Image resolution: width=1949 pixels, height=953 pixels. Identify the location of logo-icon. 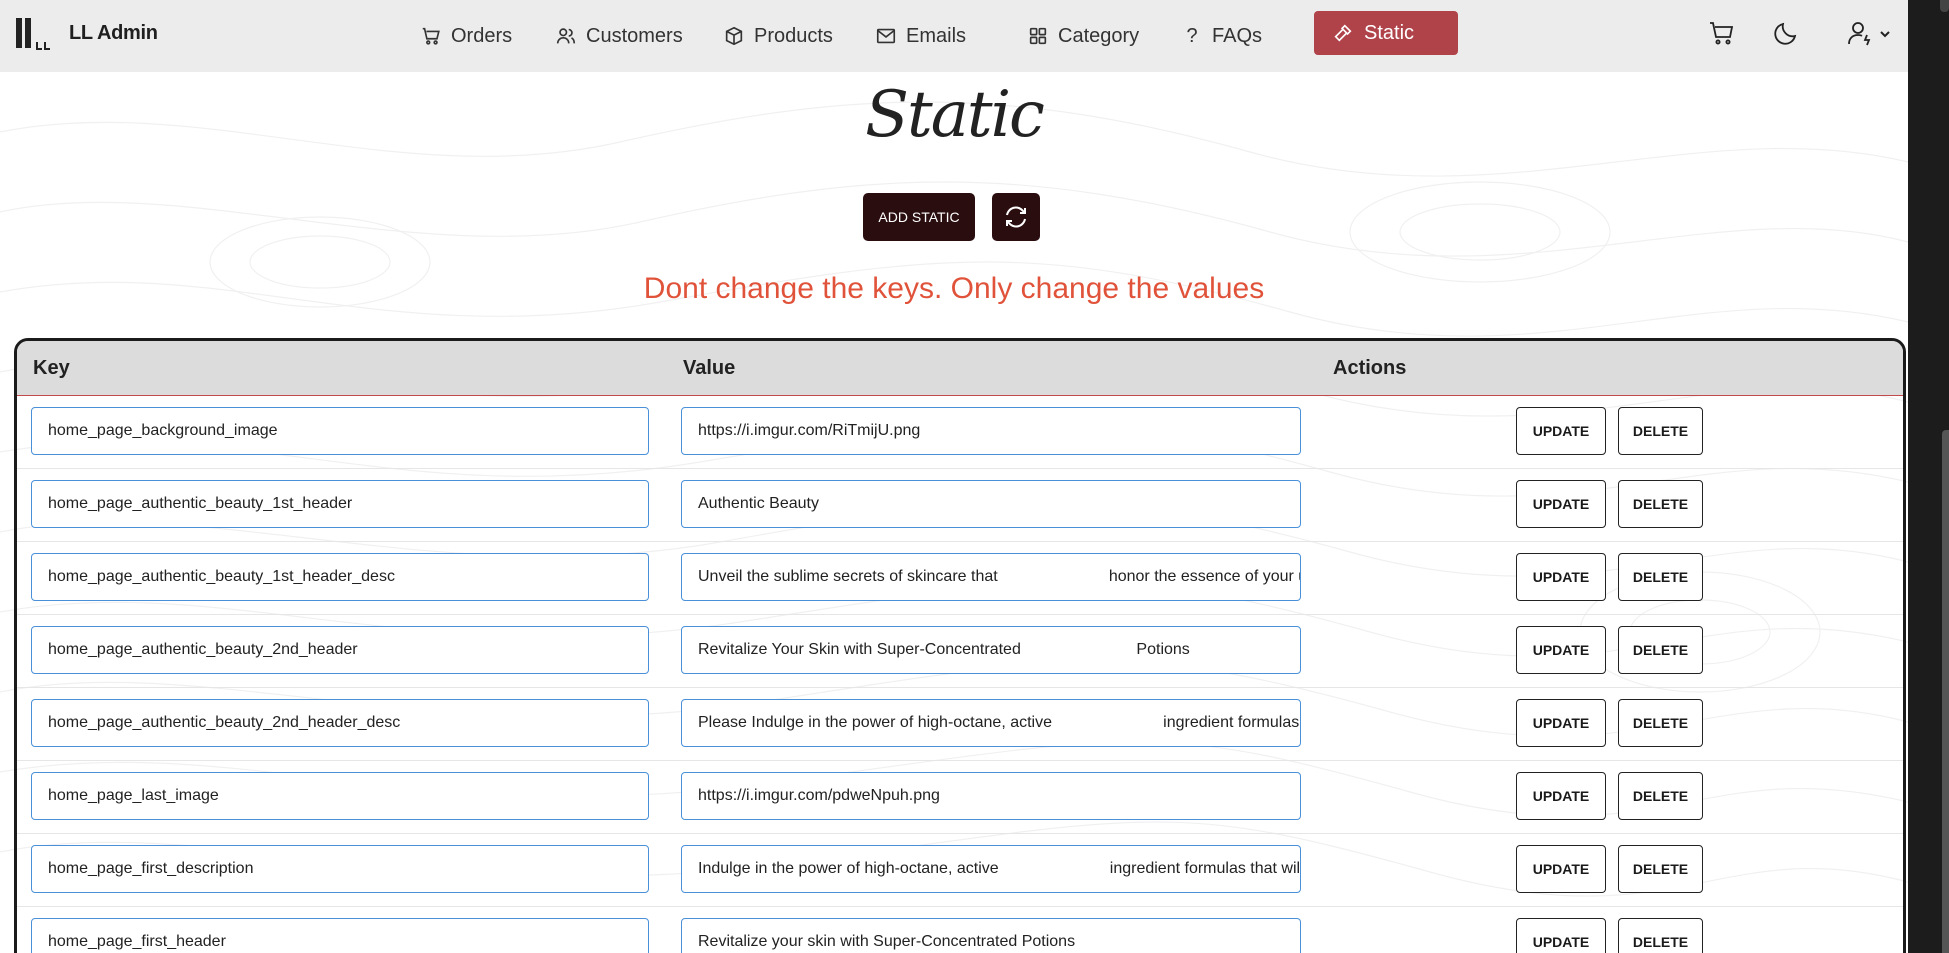
(34, 34).